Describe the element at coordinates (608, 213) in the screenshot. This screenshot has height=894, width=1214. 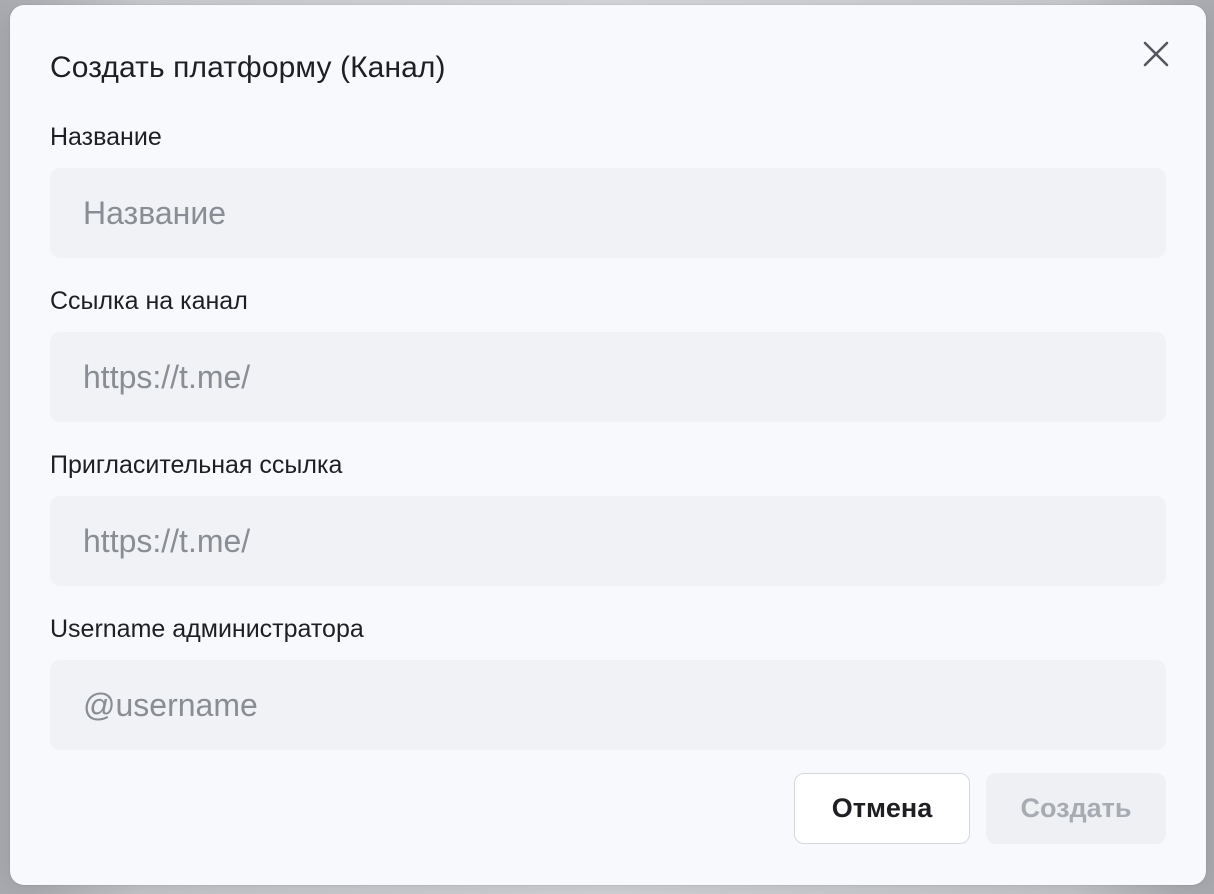
I see `name-input` at that location.